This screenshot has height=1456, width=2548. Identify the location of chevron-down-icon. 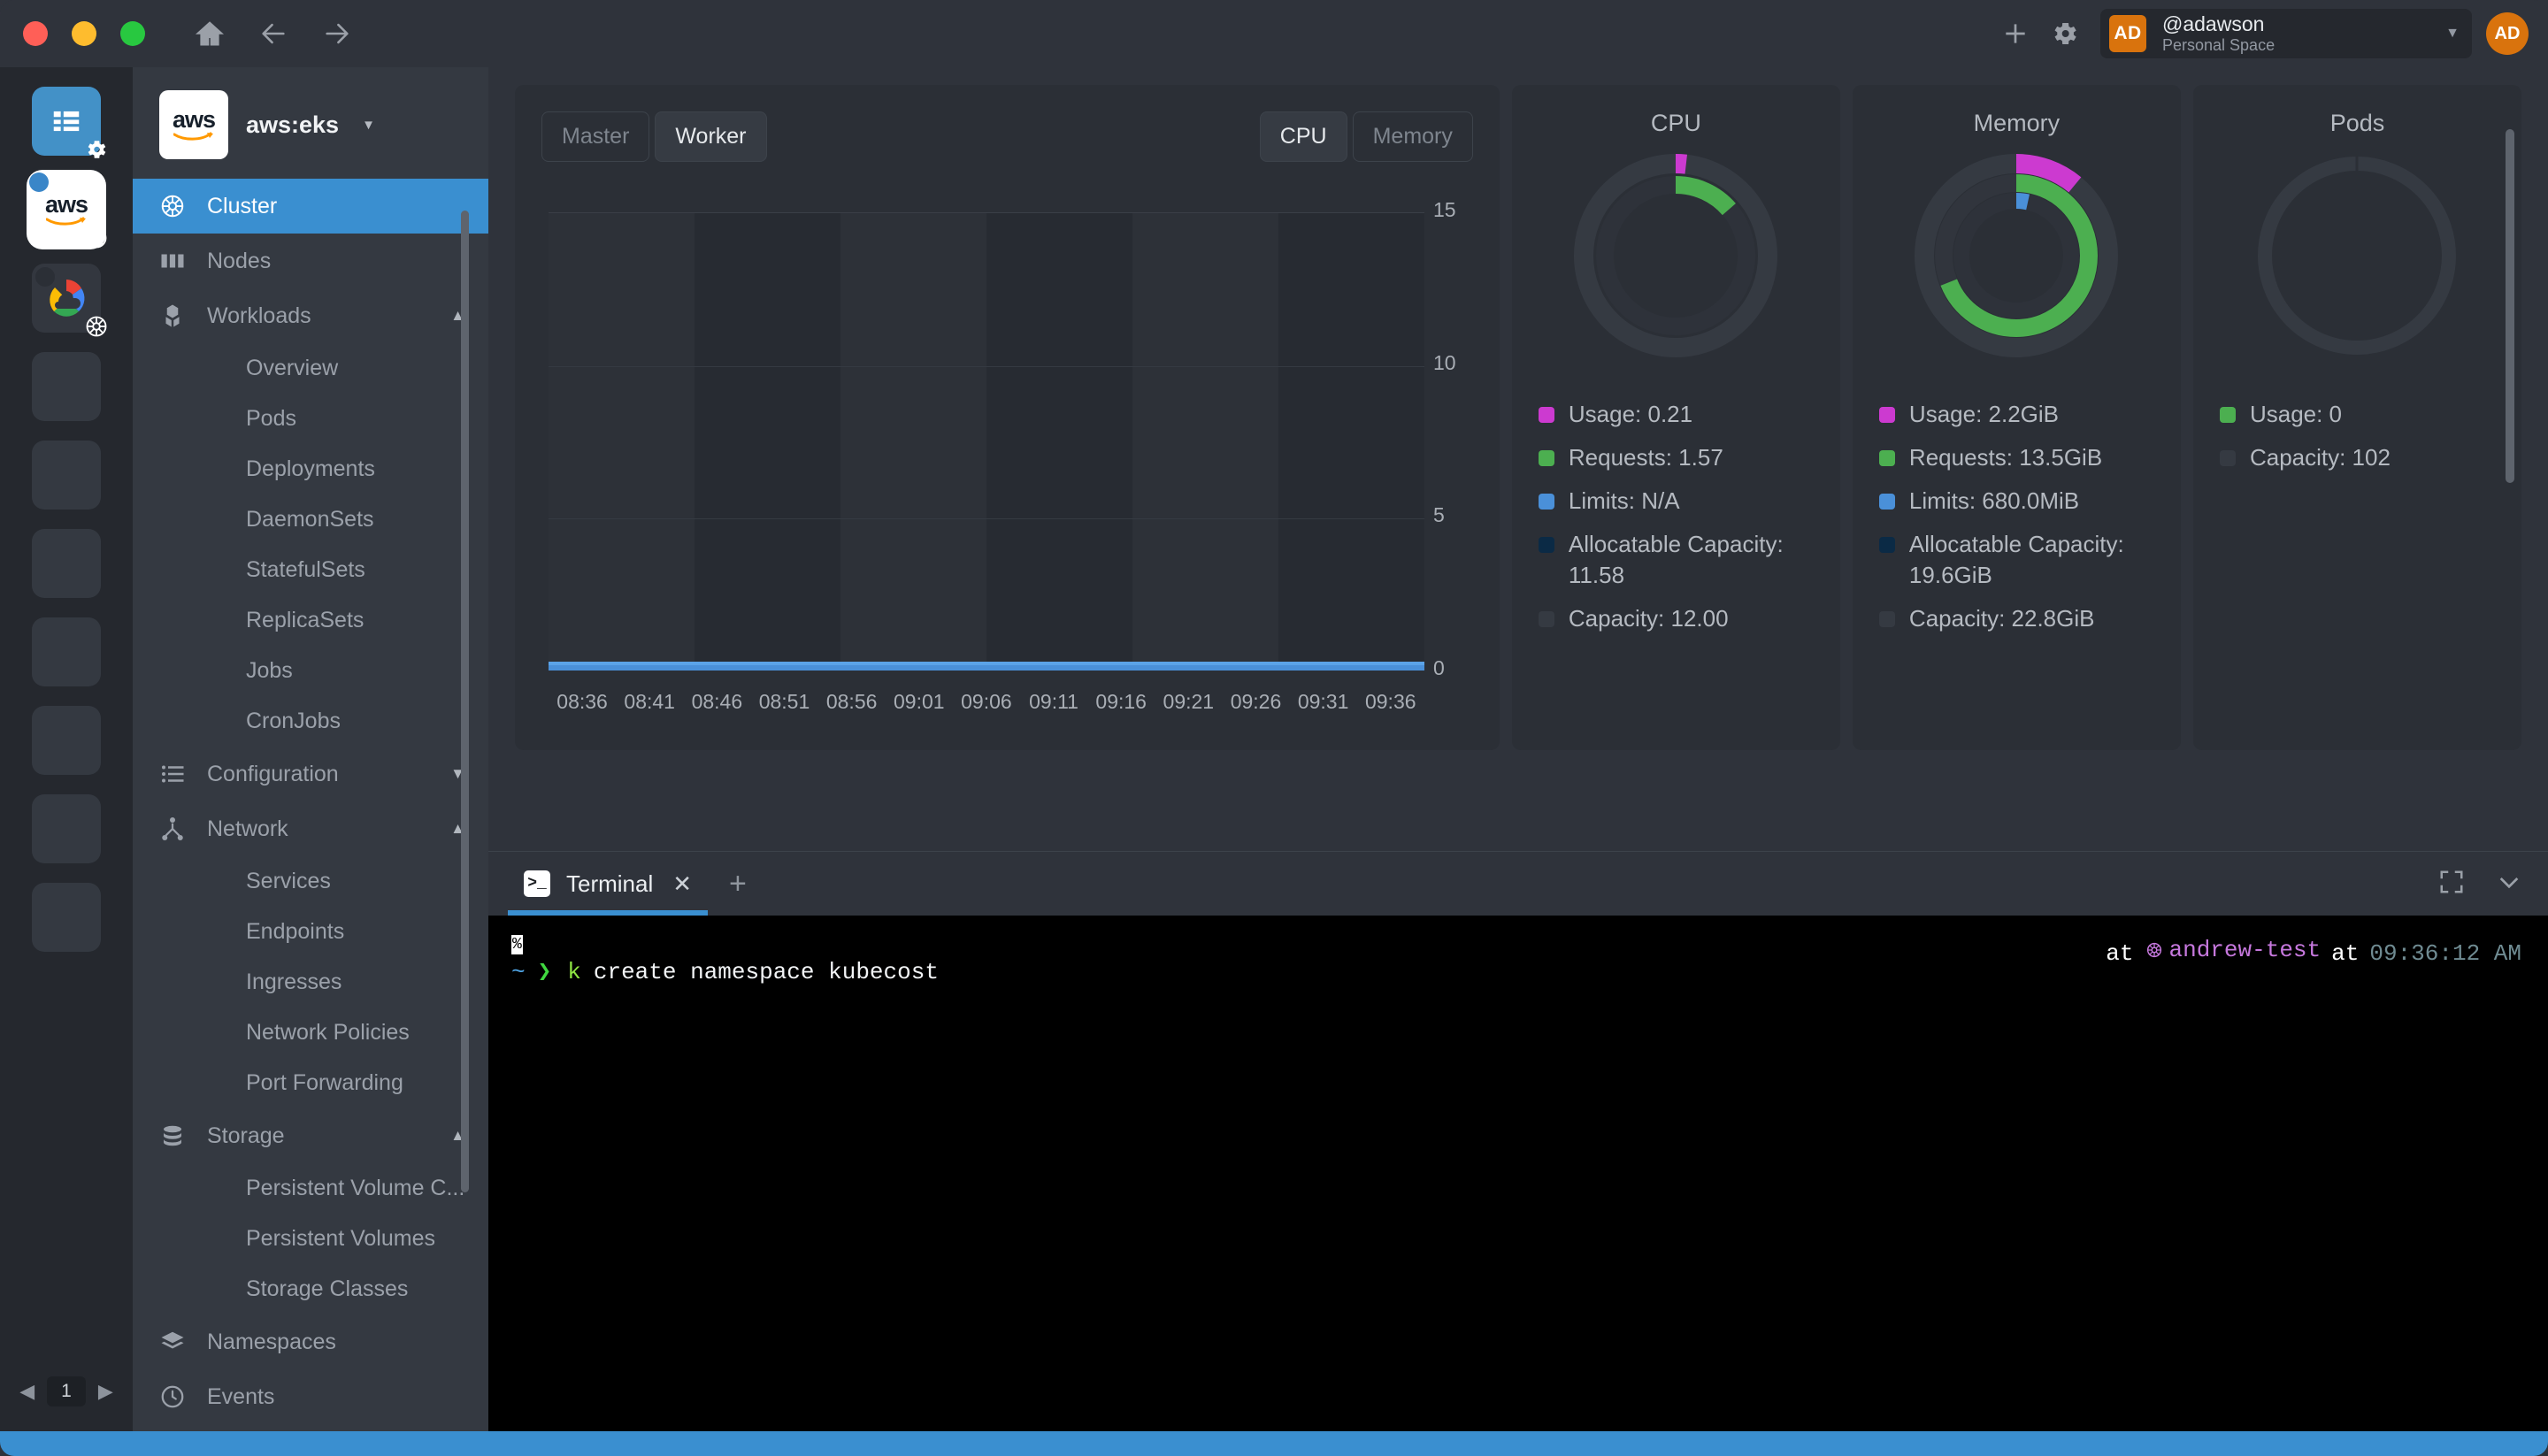
(2509, 884).